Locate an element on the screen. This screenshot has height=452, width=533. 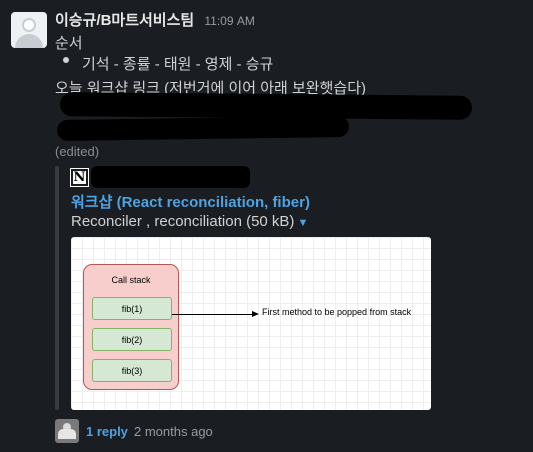
message-line-heading: 순서 is located at coordinates (69, 43).